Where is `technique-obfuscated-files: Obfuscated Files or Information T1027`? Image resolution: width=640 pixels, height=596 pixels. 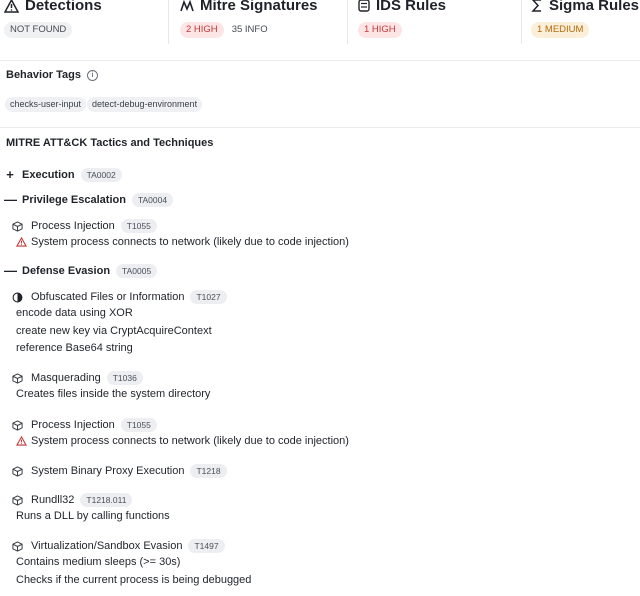 technique-obfuscated-files: Obfuscated Files or Information T1027 is located at coordinates (119, 297).